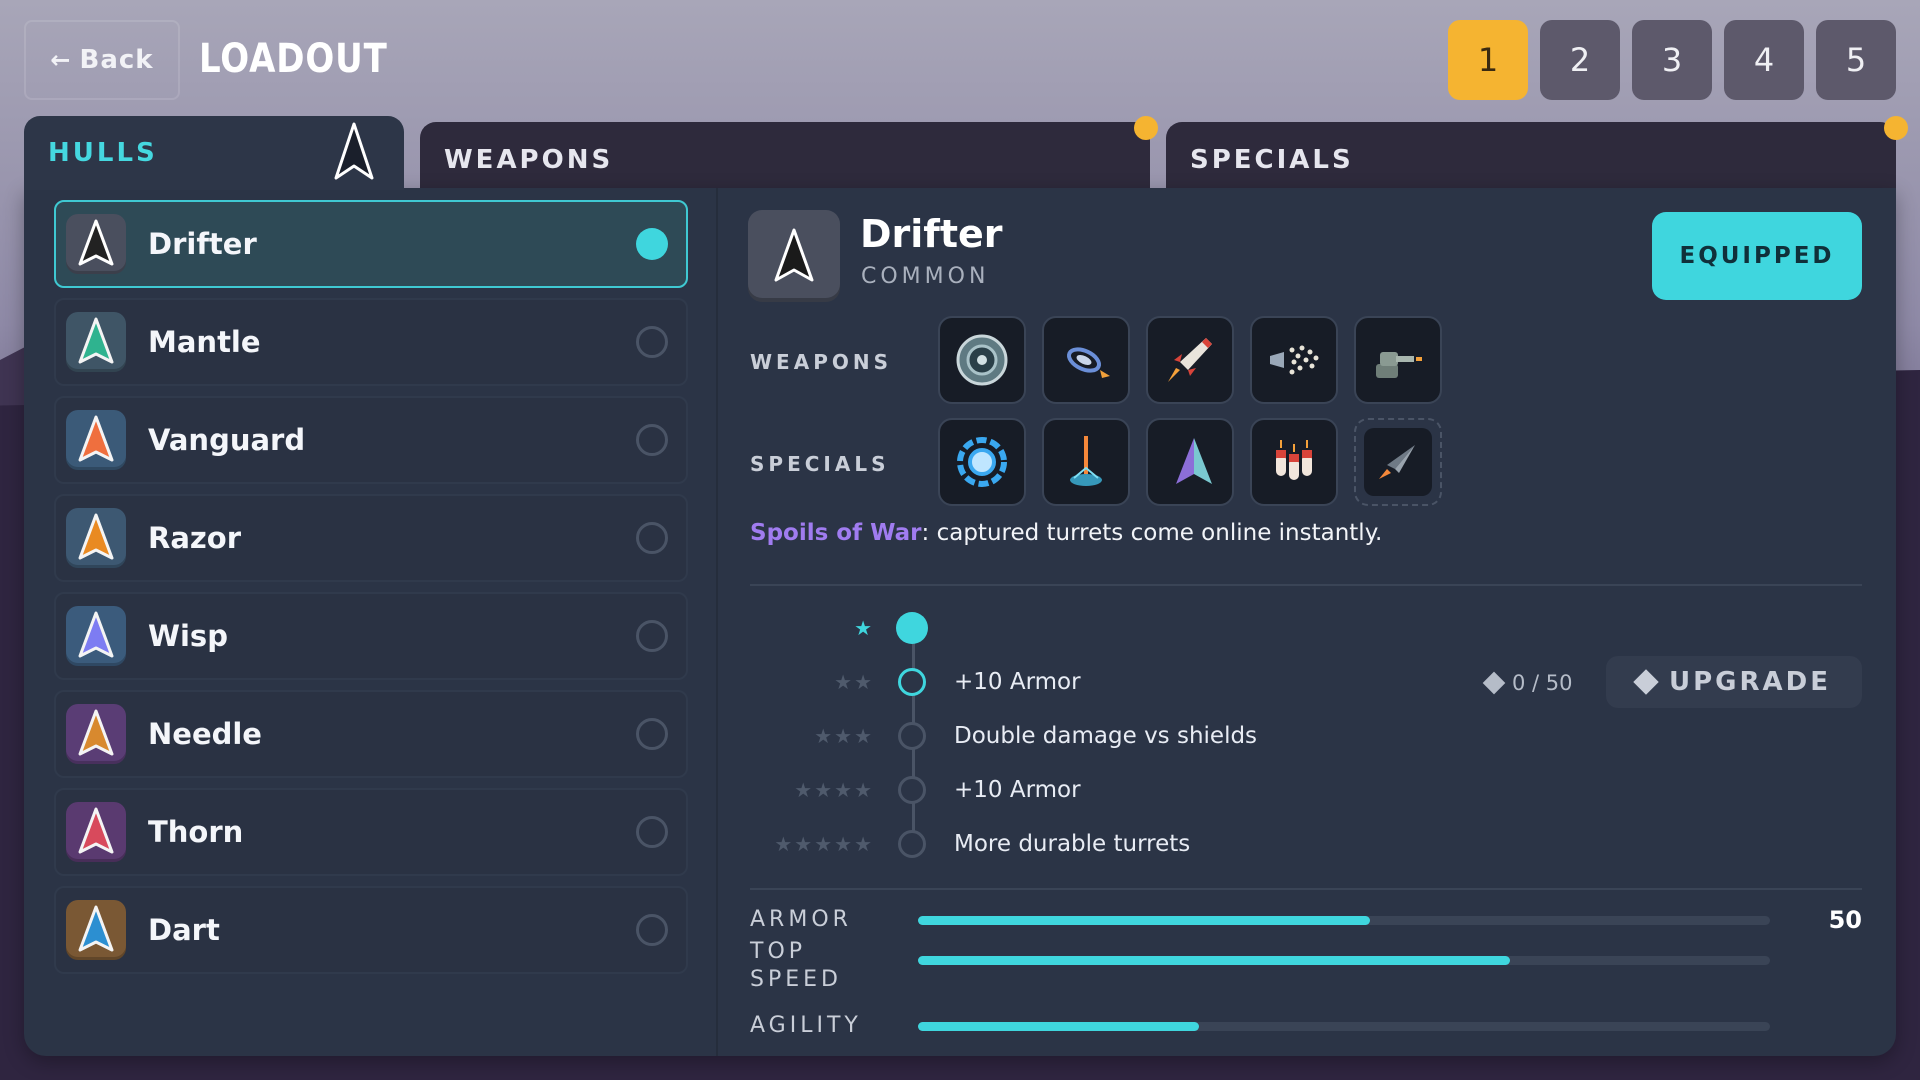  Describe the element at coordinates (214, 153) in the screenshot. I see `tab-hulls: HULLS` at that location.